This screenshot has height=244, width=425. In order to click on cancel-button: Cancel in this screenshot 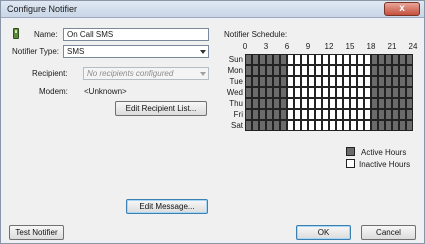, I will do `click(388, 232)`.